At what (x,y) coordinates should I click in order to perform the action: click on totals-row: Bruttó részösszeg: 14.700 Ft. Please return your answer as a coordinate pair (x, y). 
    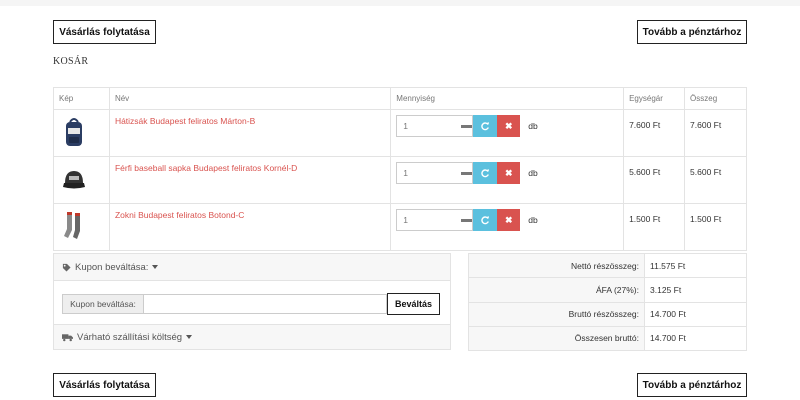
    Looking at the image, I should click on (607, 314).